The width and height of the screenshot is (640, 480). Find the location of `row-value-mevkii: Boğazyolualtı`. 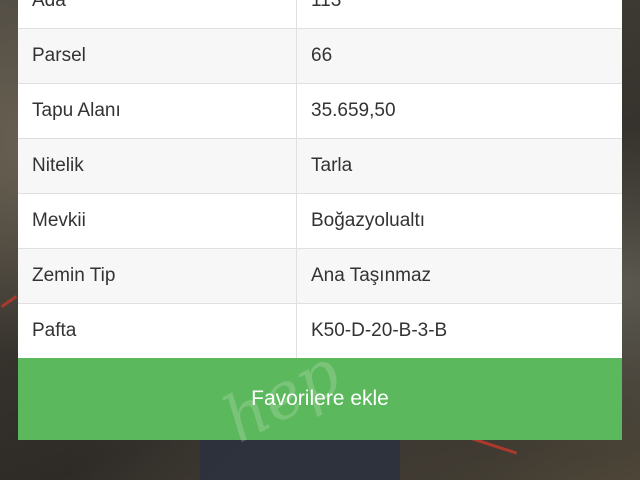

row-value-mevkii: Boğazyolualtı is located at coordinates (368, 220).